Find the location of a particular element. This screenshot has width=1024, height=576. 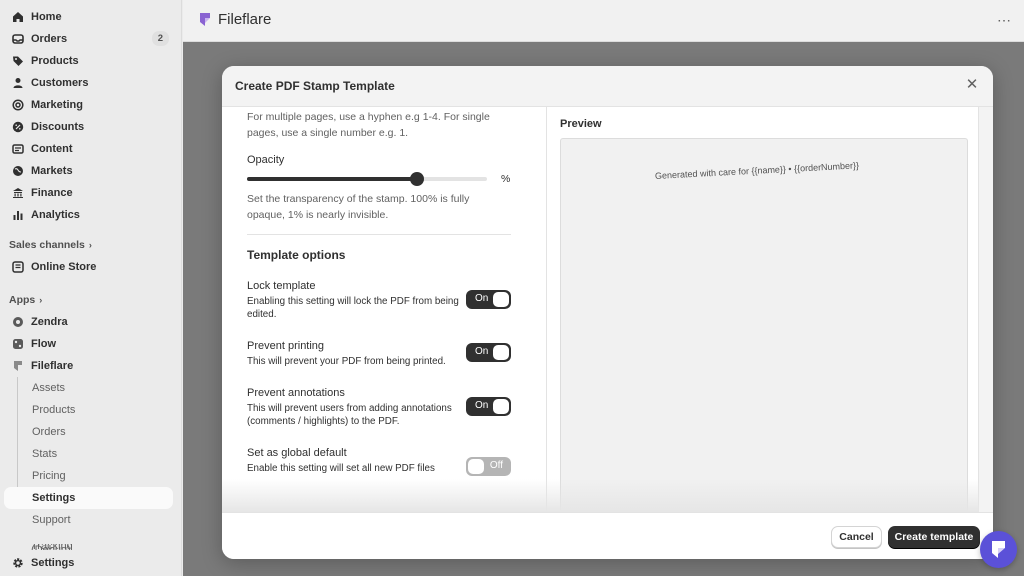

sub-item-assets: Assets is located at coordinates (88, 388).